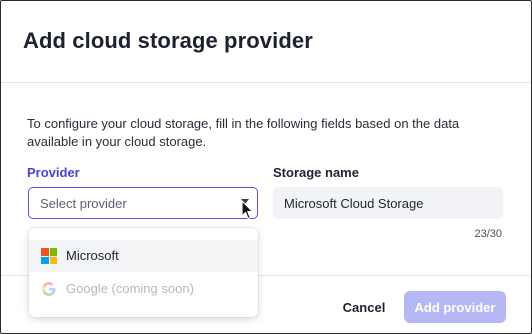 The height and width of the screenshot is (334, 532). Describe the element at coordinates (455, 307) in the screenshot. I see `add-provider-button: Add provider` at that location.